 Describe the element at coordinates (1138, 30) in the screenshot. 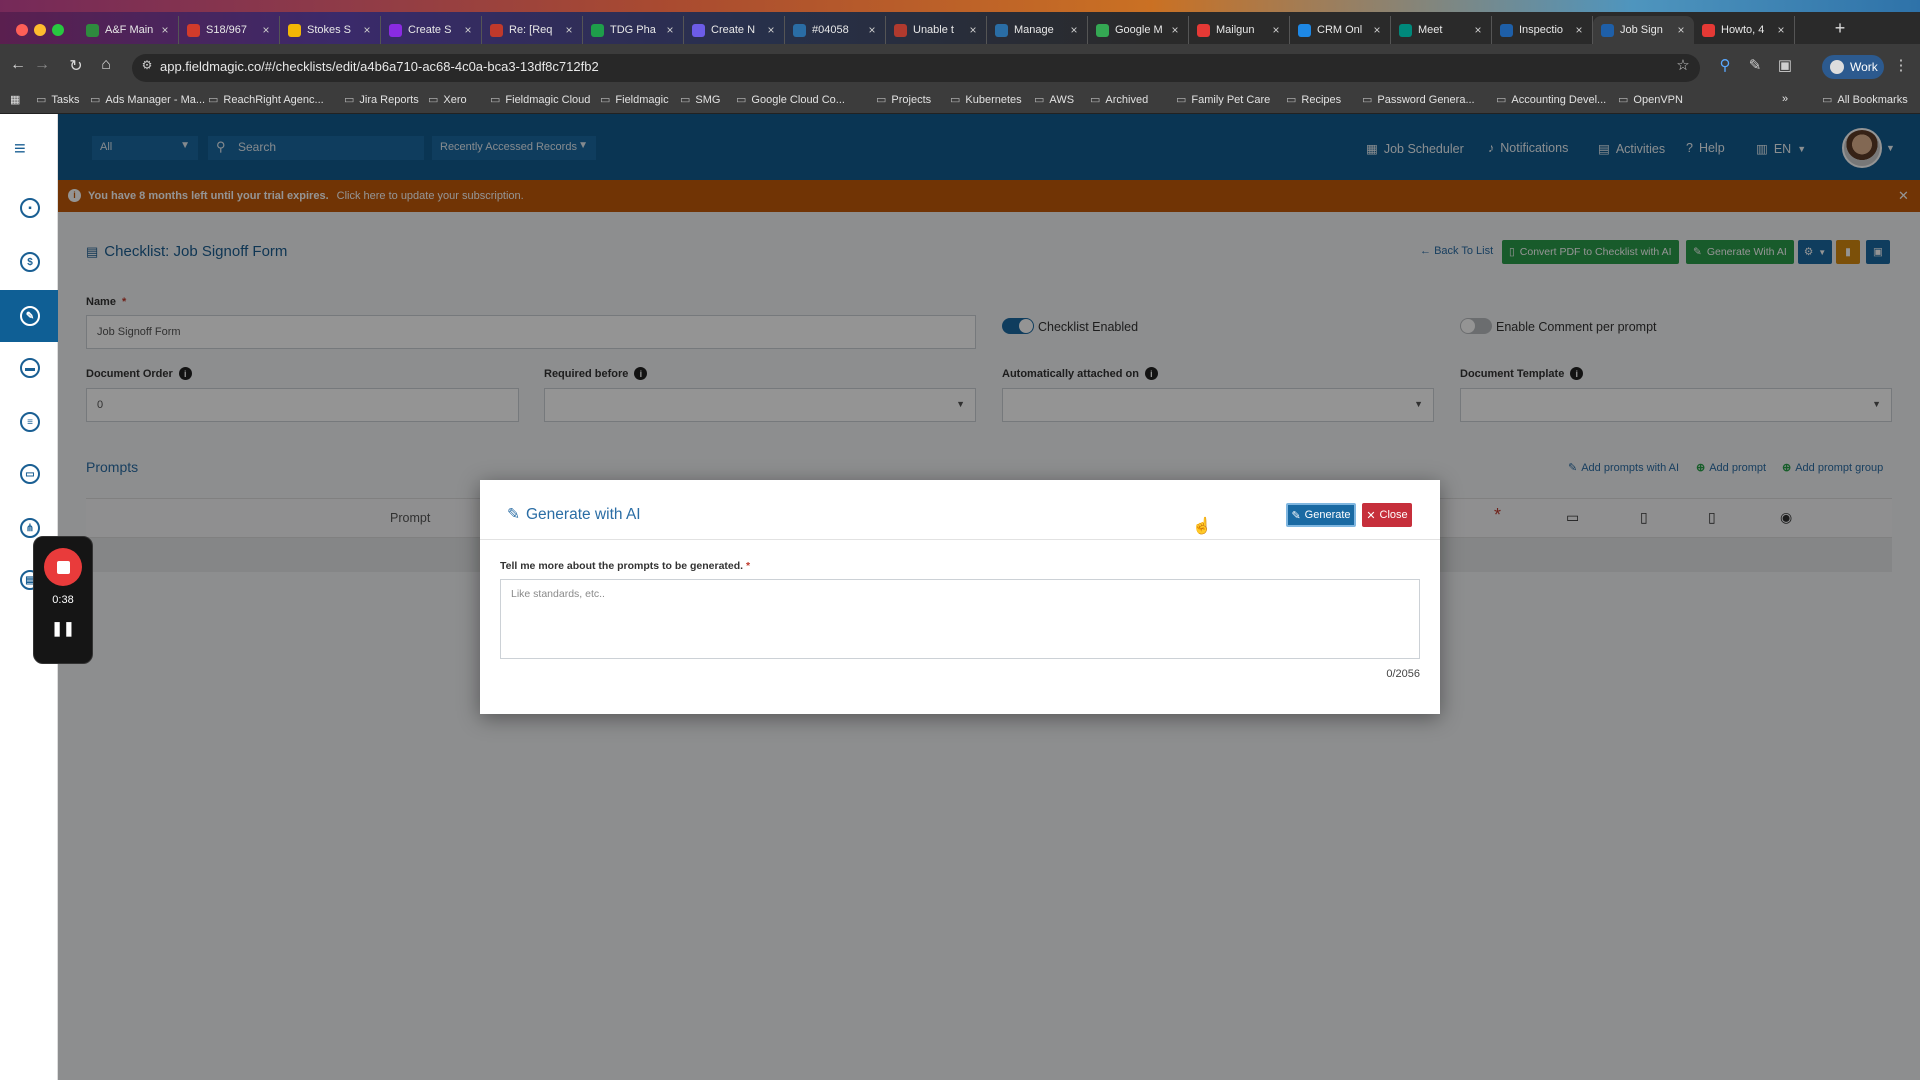

I see `browser-tab: Google M ×` at that location.